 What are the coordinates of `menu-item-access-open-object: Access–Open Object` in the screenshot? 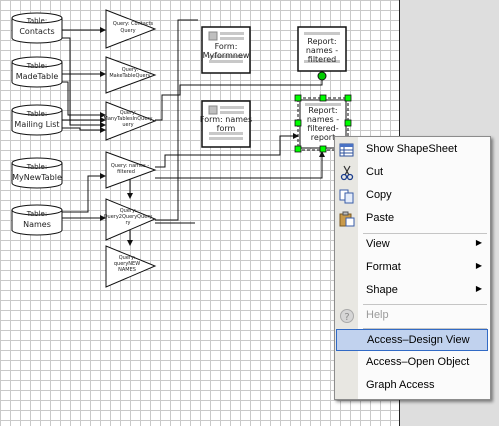 It's located at (412, 363).